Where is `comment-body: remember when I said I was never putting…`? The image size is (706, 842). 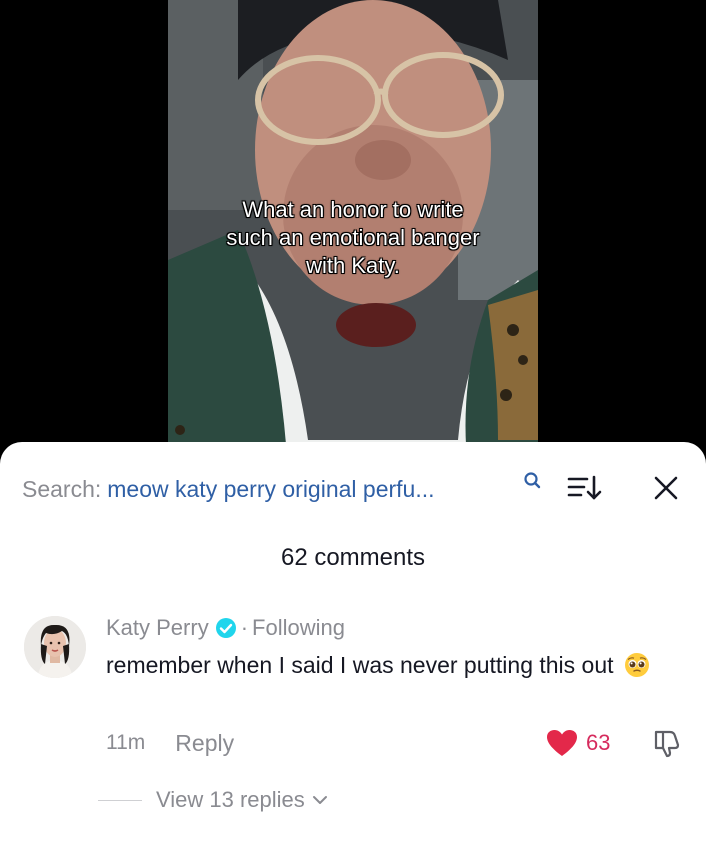
comment-body: remember when I said I was never putting… is located at coordinates (386, 665).